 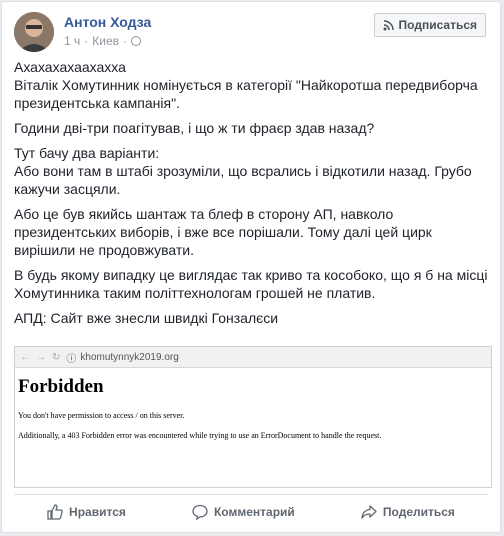 What do you see at coordinates (71, 359) in the screenshot?
I see `info-icon: ⓘ` at bounding box center [71, 359].